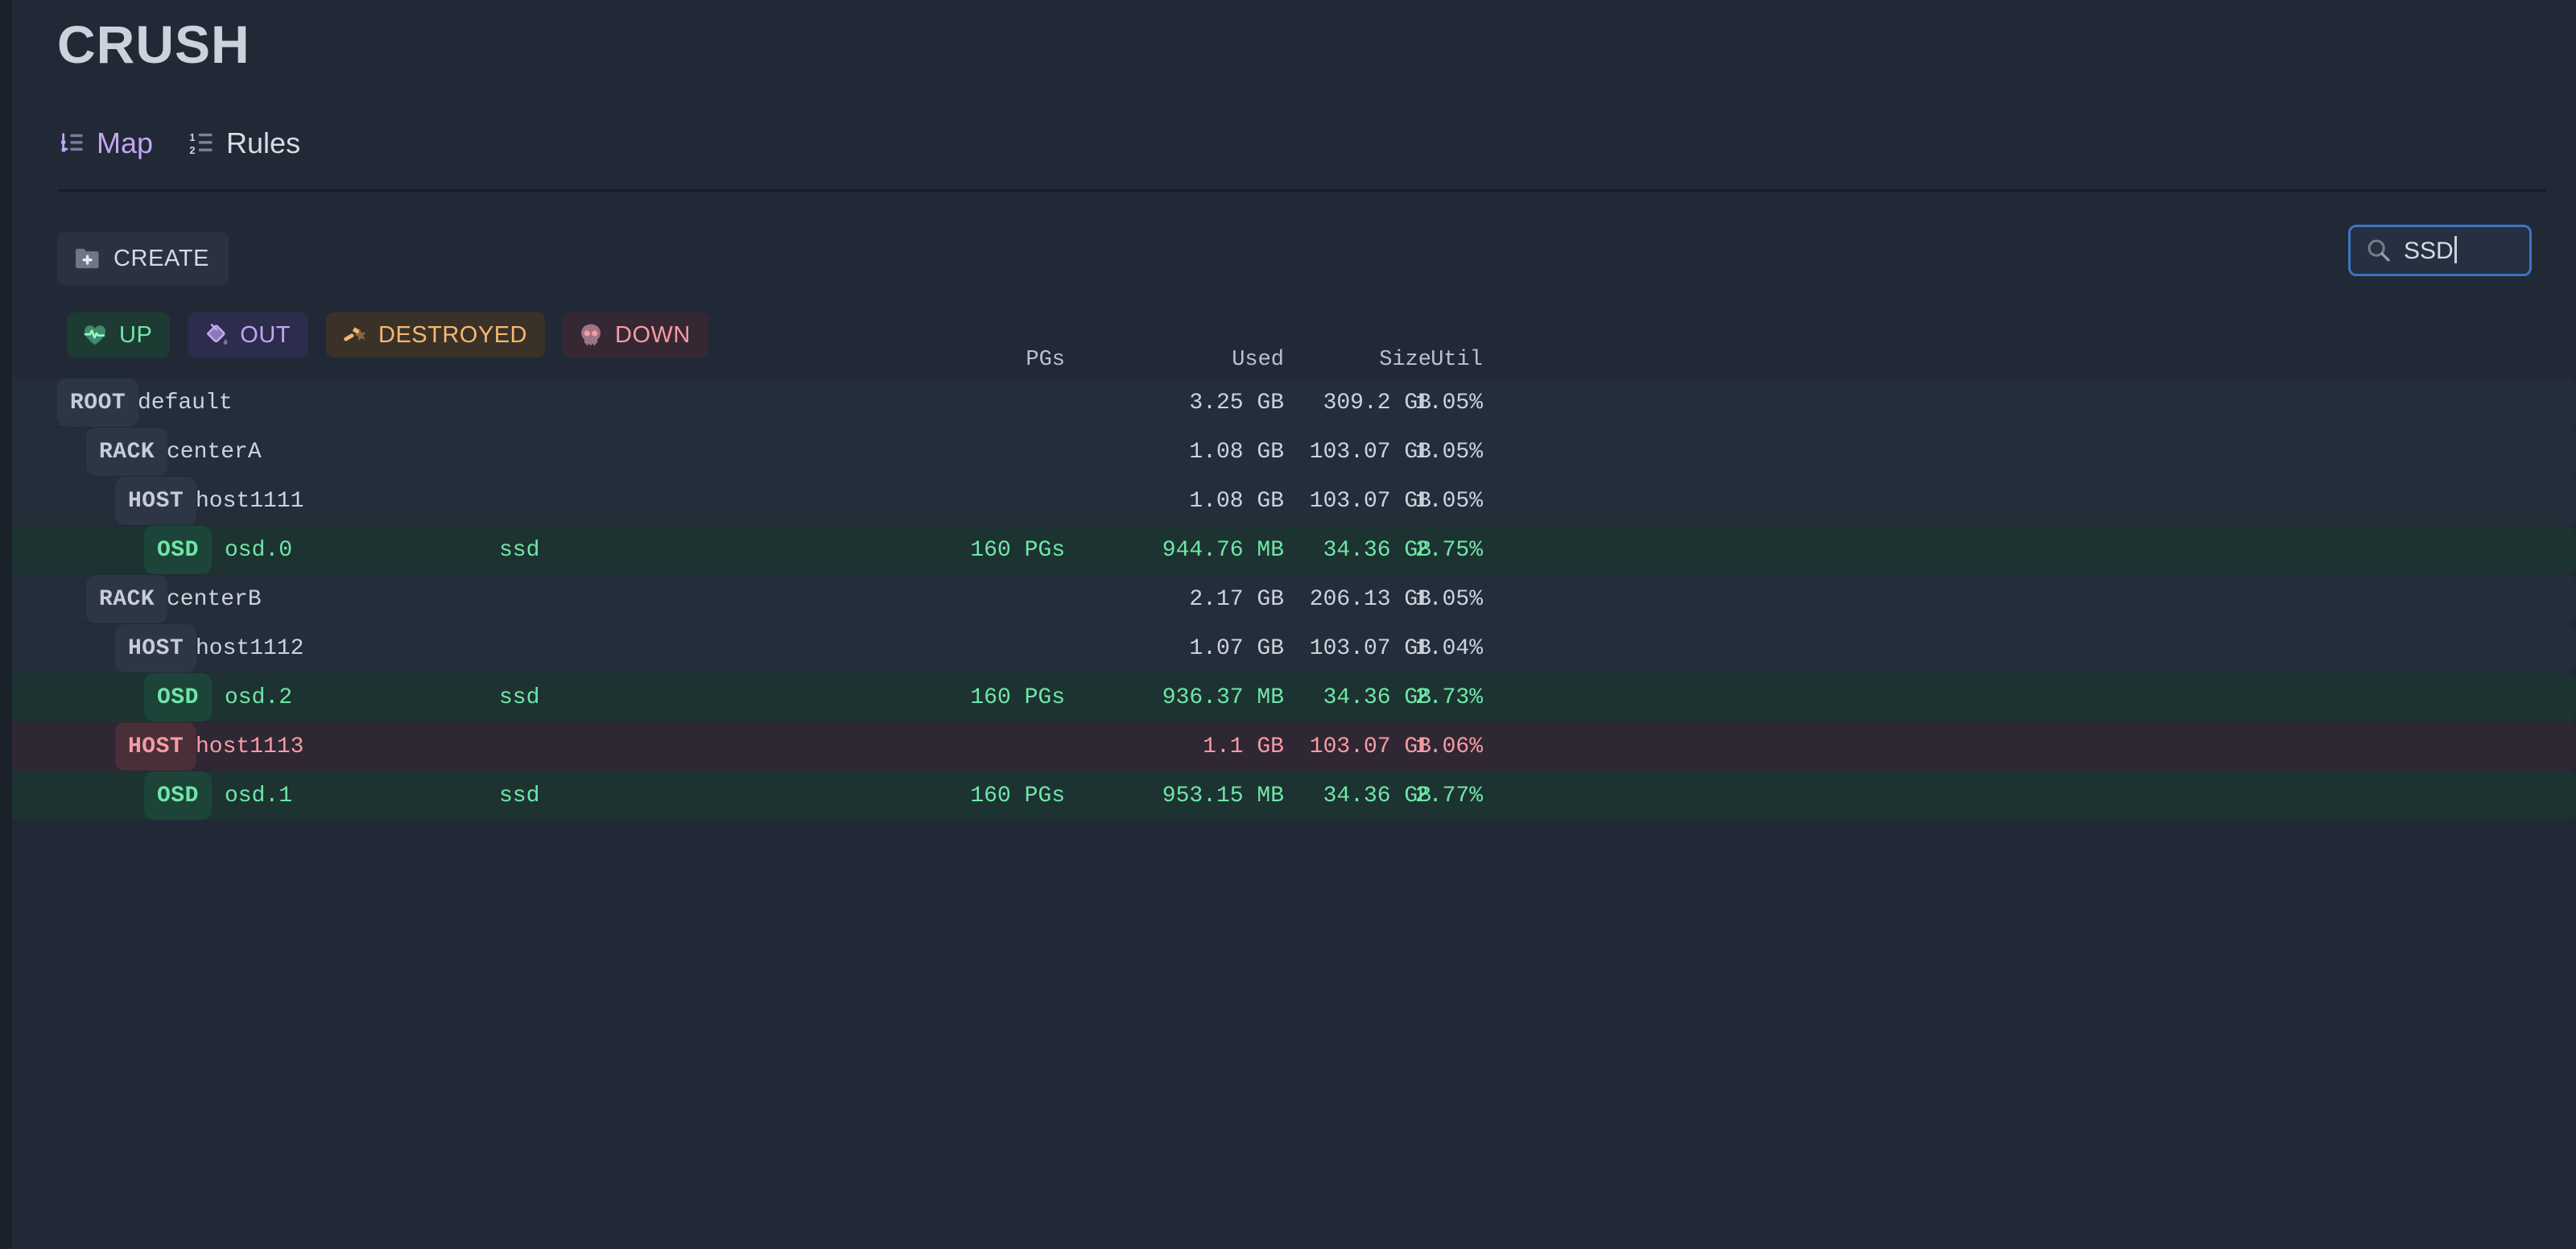  I want to click on heart-pulse-icon, so click(95, 335).